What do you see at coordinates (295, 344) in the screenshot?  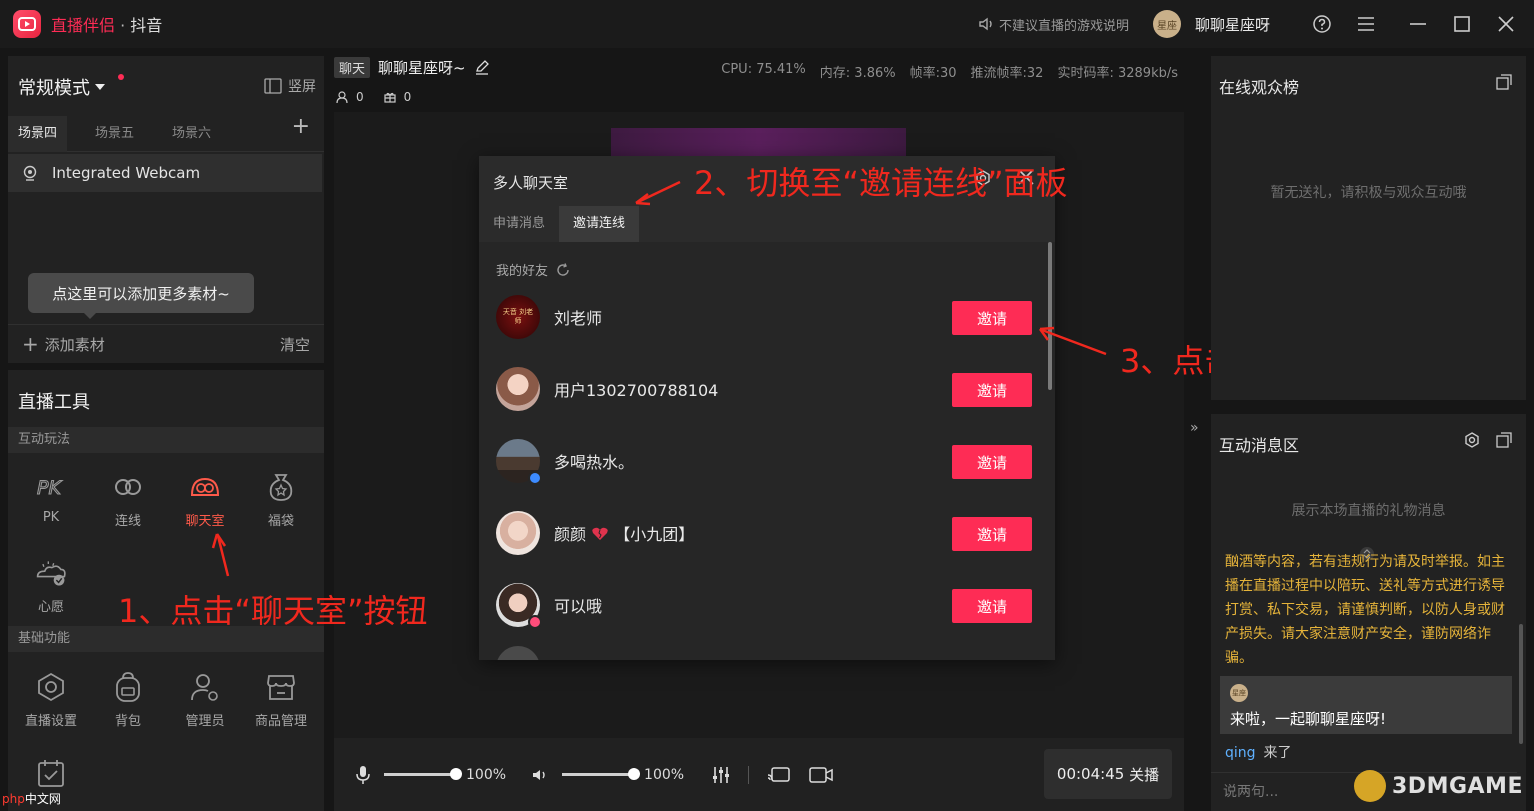 I see `clear-button: 清空` at bounding box center [295, 344].